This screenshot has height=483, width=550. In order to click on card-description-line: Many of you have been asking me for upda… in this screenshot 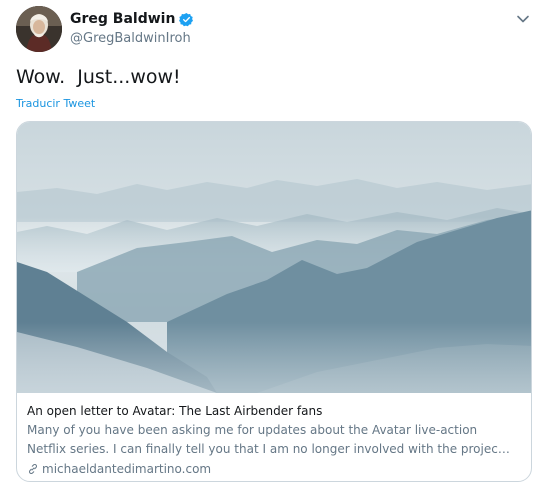, I will do `click(252, 430)`.